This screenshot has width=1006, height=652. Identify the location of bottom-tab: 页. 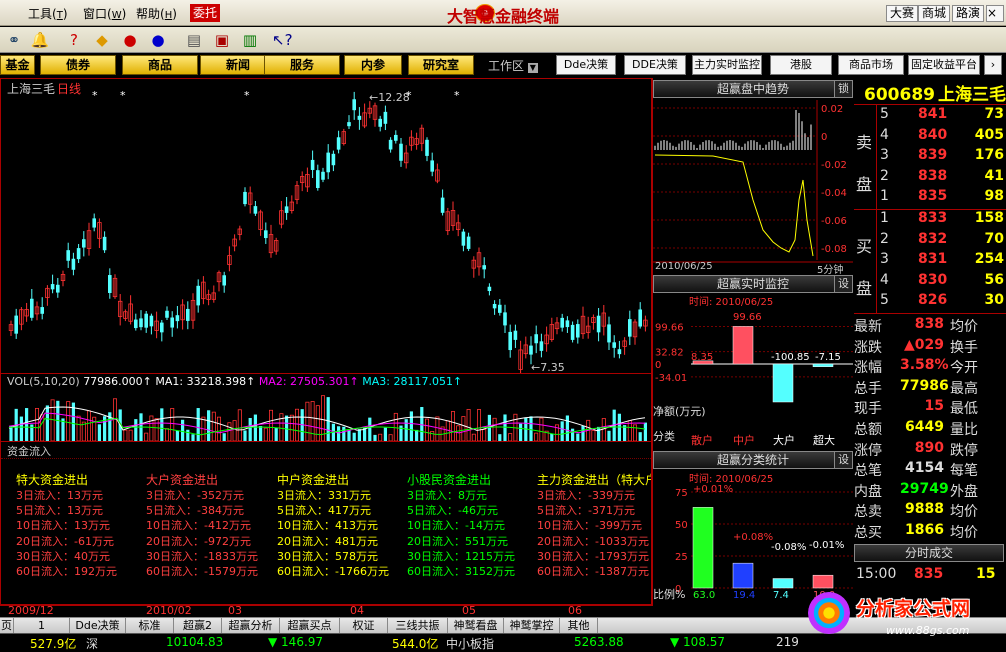
(7, 626).